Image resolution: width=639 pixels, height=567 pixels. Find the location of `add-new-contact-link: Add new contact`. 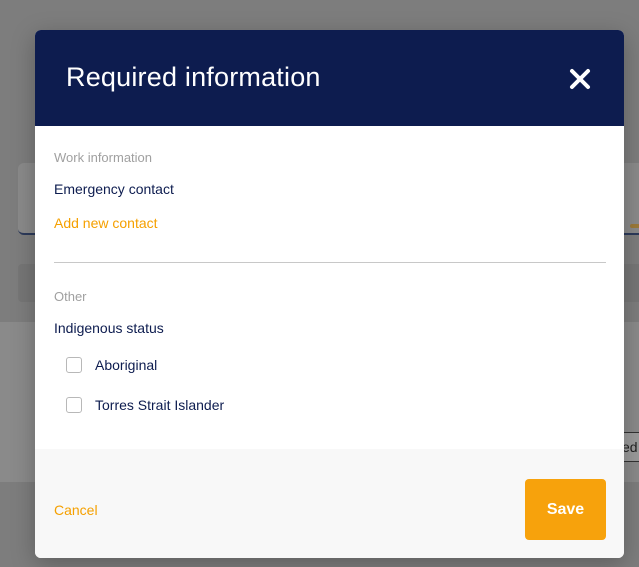

add-new-contact-link: Add new contact is located at coordinates (106, 223).